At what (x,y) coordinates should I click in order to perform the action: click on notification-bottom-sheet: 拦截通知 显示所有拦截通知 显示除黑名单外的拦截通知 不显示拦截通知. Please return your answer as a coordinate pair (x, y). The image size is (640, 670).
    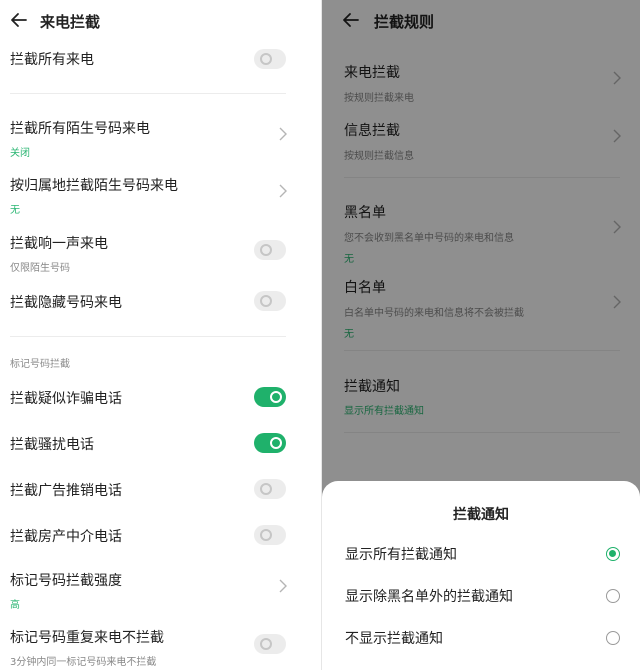
    Looking at the image, I should click on (481, 575).